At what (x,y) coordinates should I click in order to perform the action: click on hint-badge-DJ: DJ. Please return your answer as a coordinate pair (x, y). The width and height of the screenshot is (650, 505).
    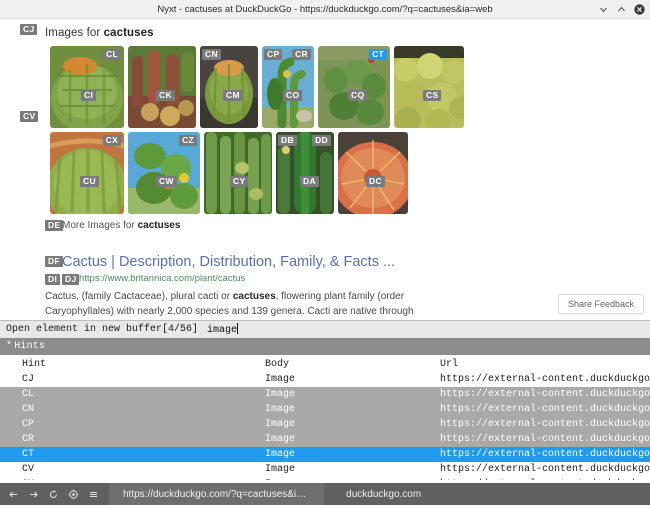
    Looking at the image, I should click on (71, 279).